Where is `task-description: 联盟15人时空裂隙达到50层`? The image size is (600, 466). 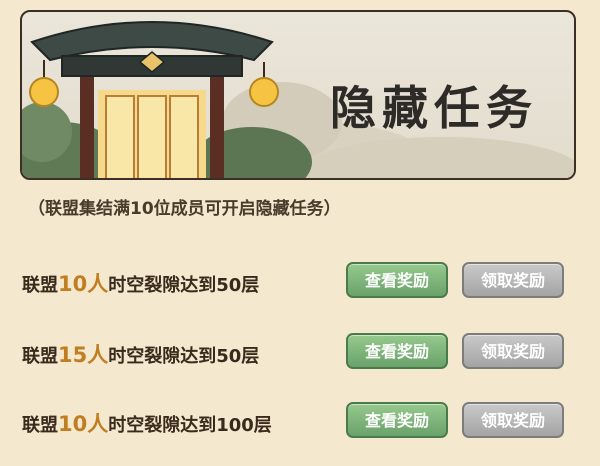 task-description: 联盟15人时空裂隙达到50层 is located at coordinates (140, 354).